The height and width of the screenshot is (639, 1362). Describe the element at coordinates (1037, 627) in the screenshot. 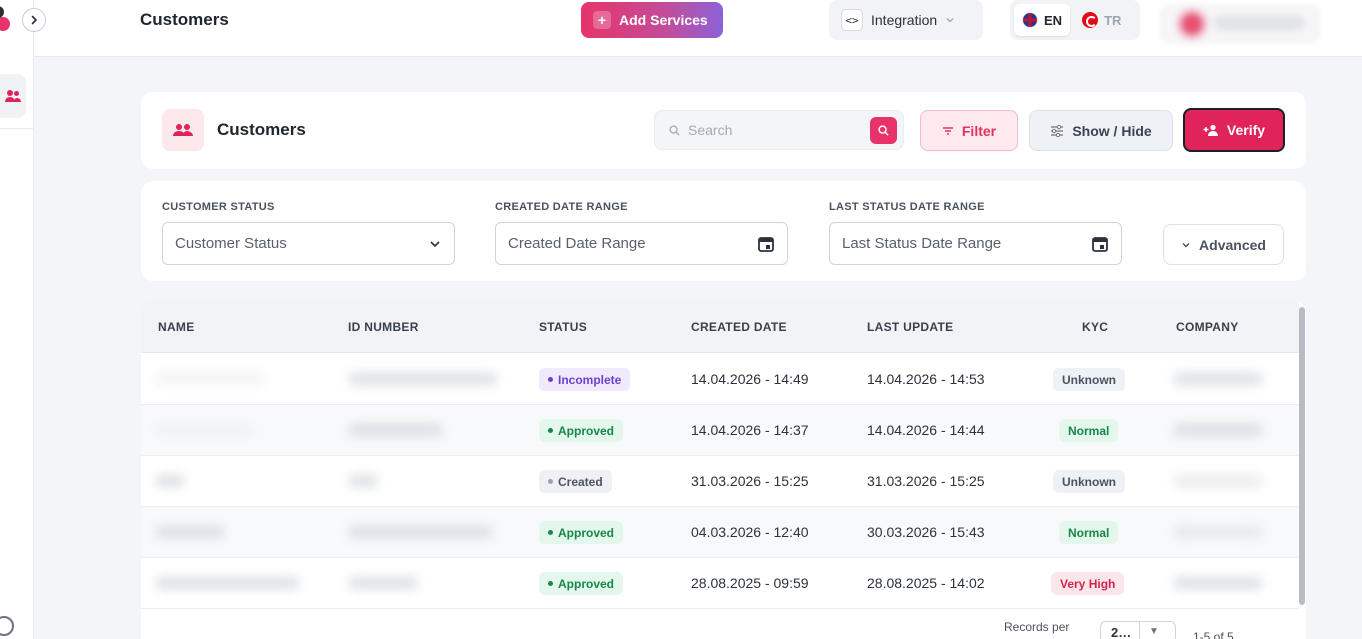

I see `records-per-label: Records per` at that location.